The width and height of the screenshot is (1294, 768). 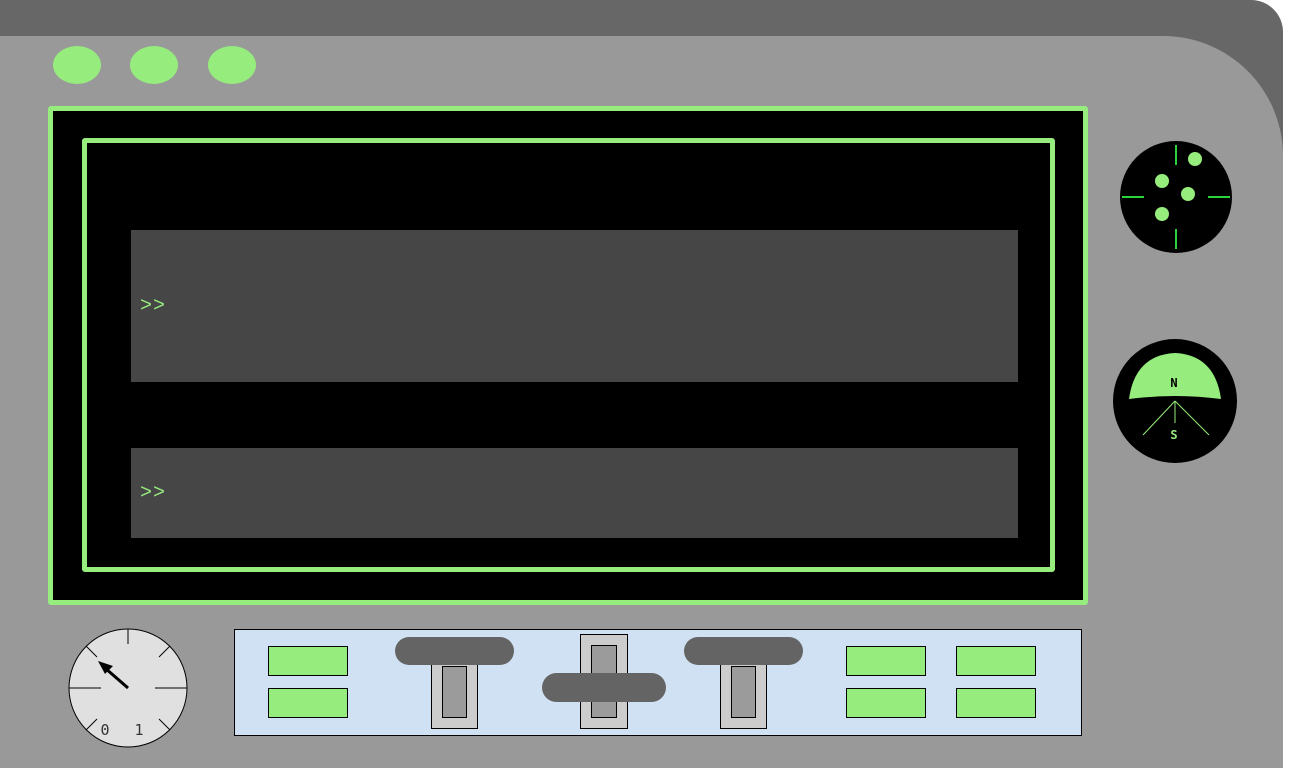 I want to click on radar-icon, so click(x=1176, y=197).